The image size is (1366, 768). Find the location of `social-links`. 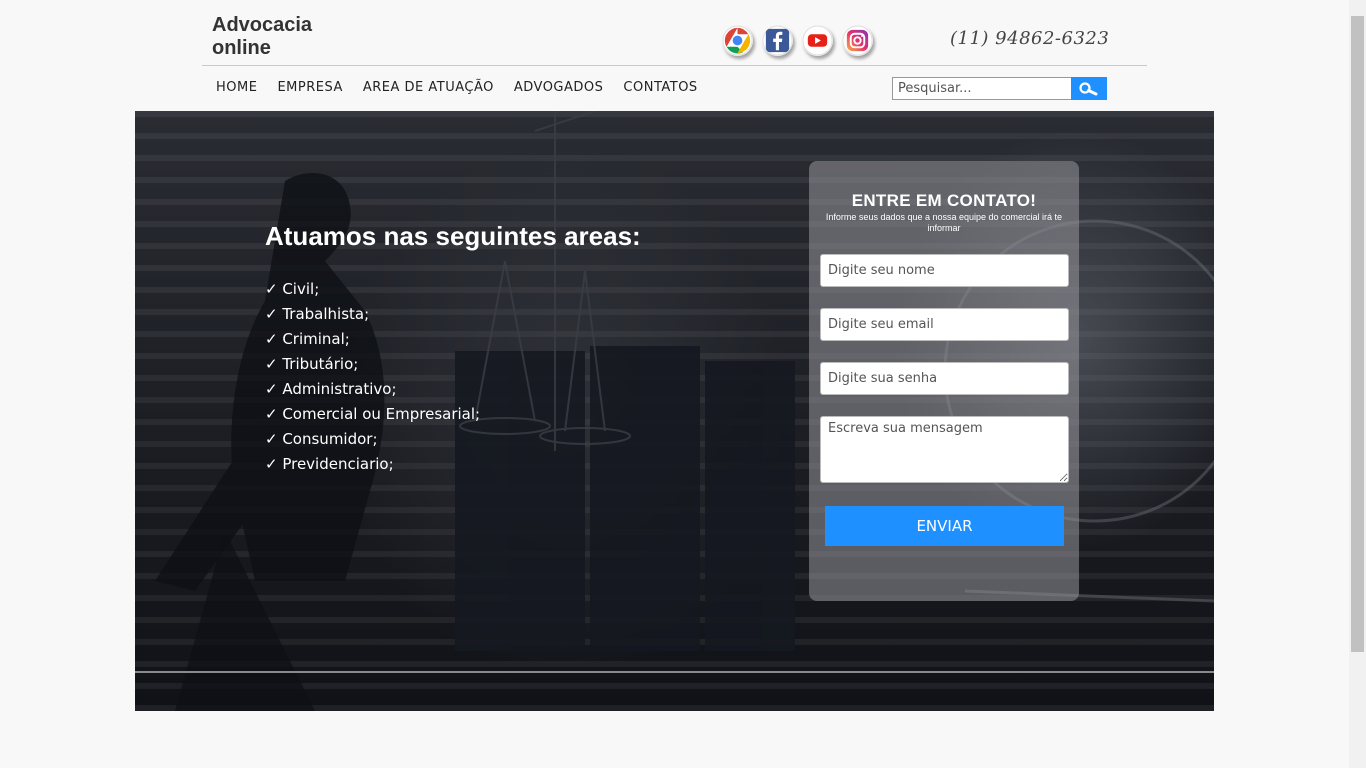

social-links is located at coordinates (797, 40).